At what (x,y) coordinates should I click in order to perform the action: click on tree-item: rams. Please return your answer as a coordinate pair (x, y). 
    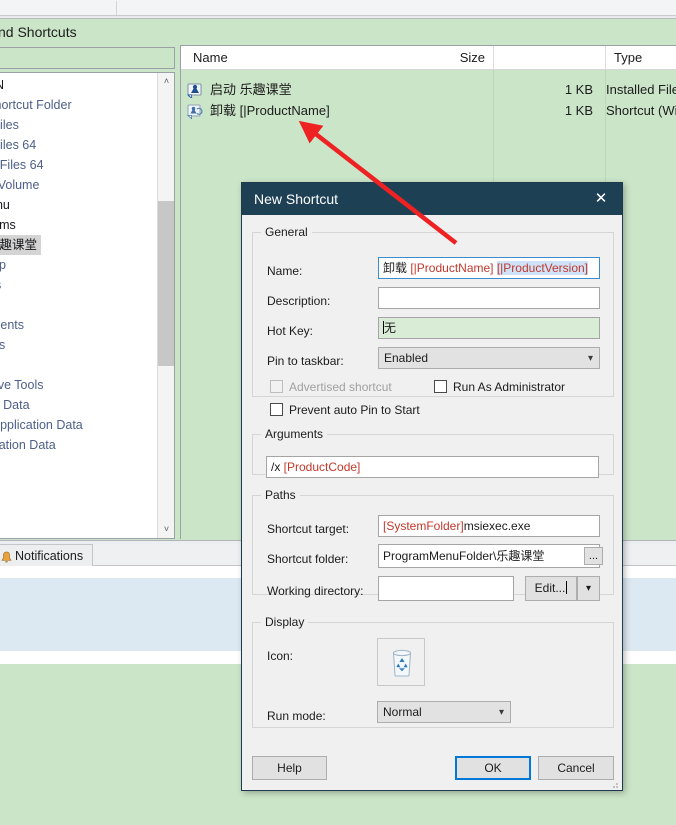
    Looking at the image, I should click on (8, 225).